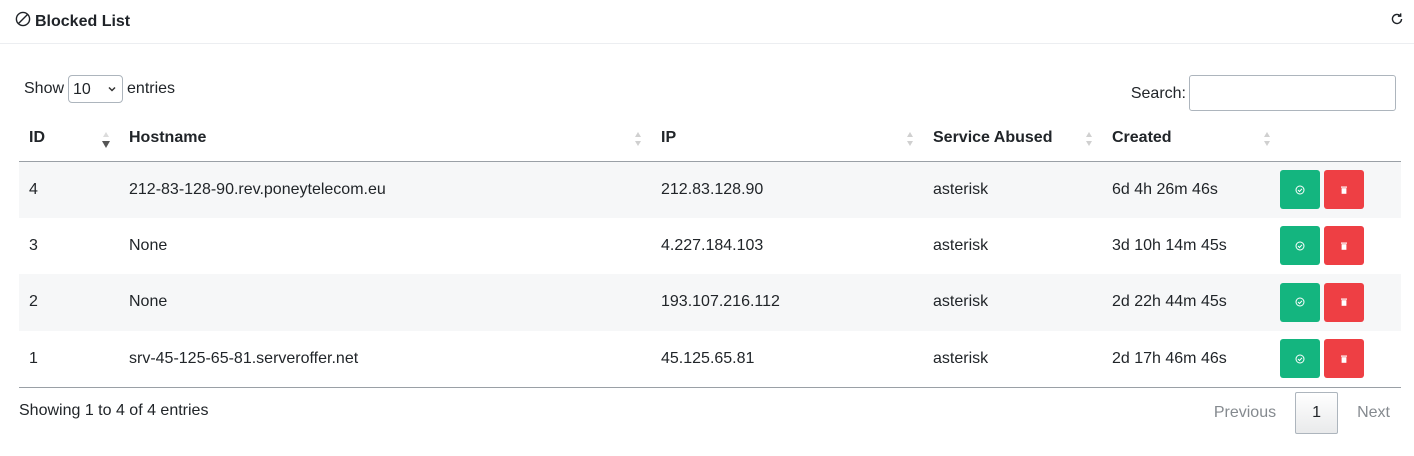 This screenshot has width=1414, height=456. I want to click on cell-ip: 212.83.128.90, so click(712, 189).